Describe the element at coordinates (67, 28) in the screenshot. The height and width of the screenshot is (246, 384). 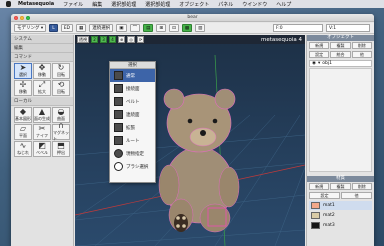
I see `edit-button: ED` at that location.